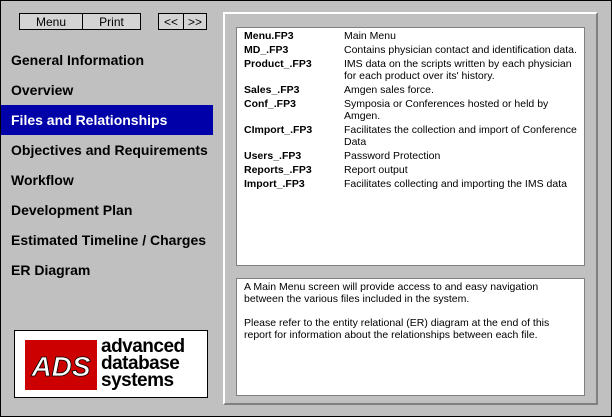 This screenshot has height=417, width=612. I want to click on file-name: Reports_.FP3, so click(278, 170).